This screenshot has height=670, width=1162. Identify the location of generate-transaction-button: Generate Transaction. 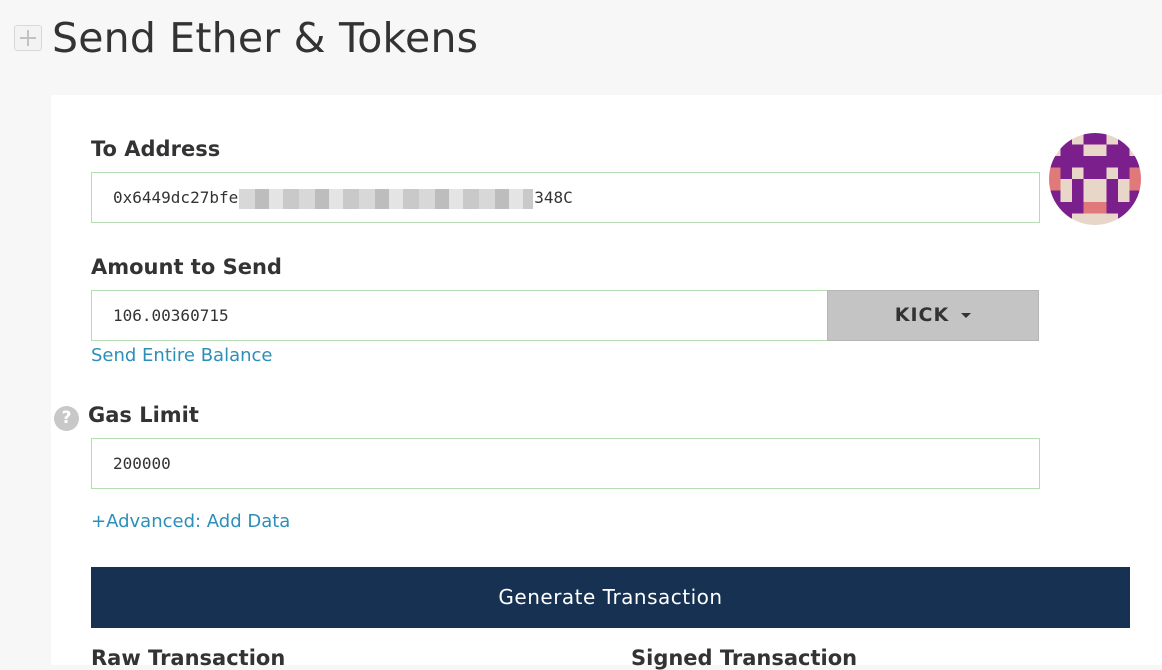
(610, 597).